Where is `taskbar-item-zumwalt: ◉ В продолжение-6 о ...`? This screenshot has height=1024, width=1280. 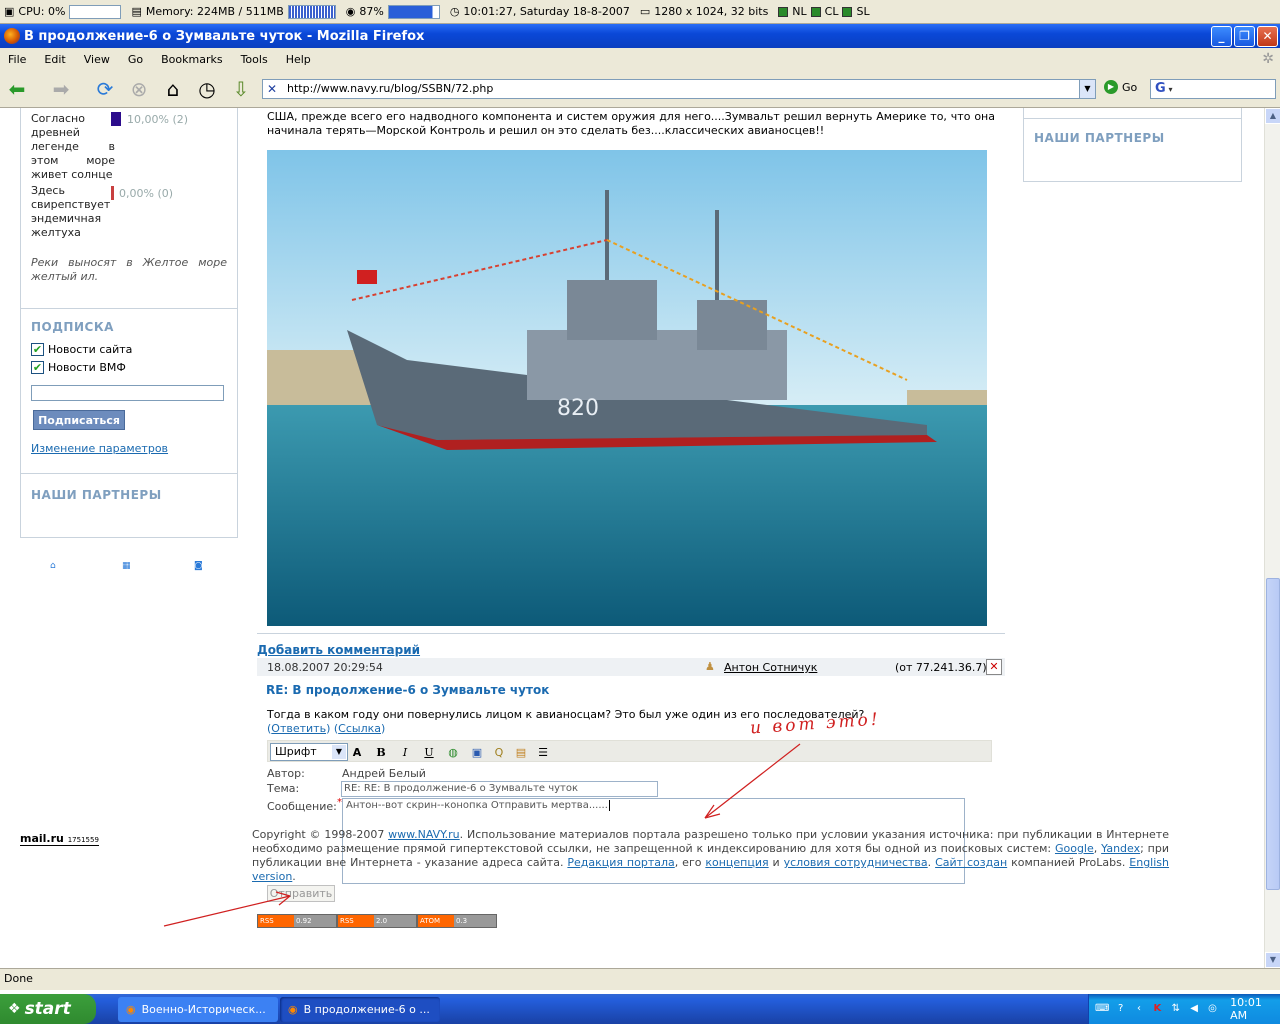 taskbar-item-zumwalt: ◉ В продолжение-6 о ... is located at coordinates (360, 1009).